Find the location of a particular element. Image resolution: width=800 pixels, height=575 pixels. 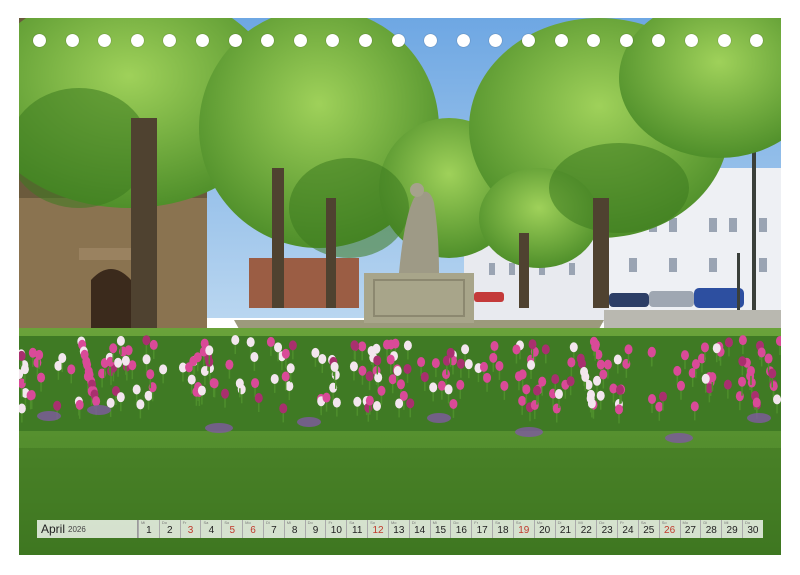

calendar-day-number: 17 is located at coordinates (482, 530).